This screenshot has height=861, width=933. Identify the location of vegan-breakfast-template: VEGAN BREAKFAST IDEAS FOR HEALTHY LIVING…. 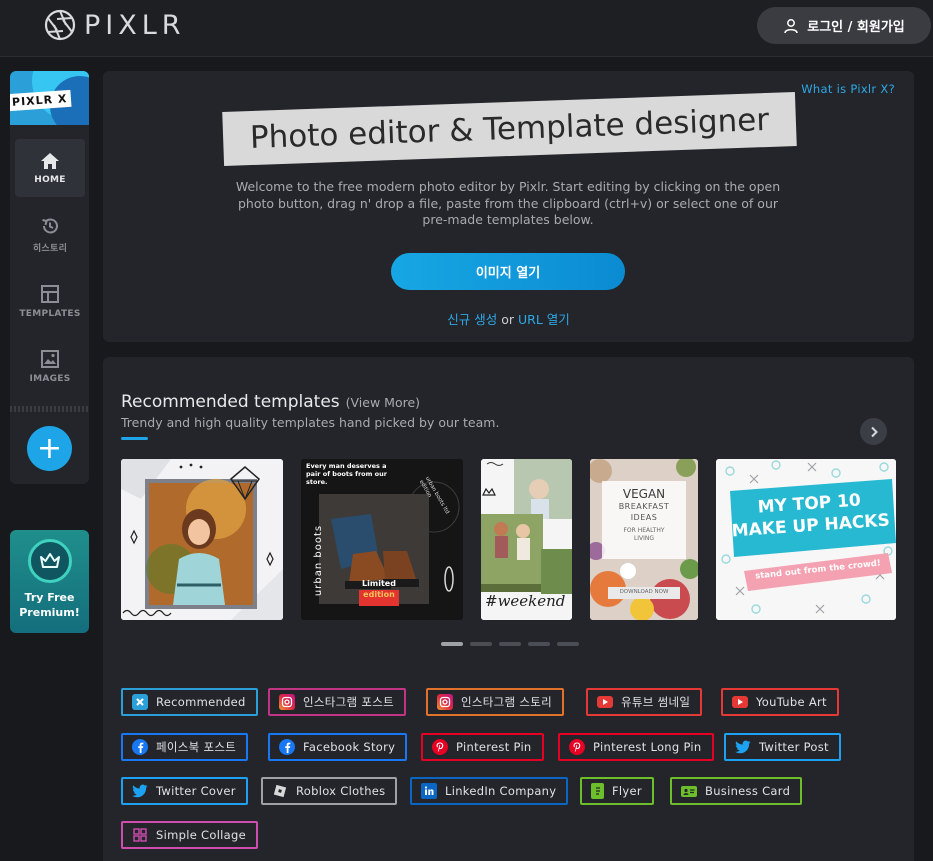
(644, 539).